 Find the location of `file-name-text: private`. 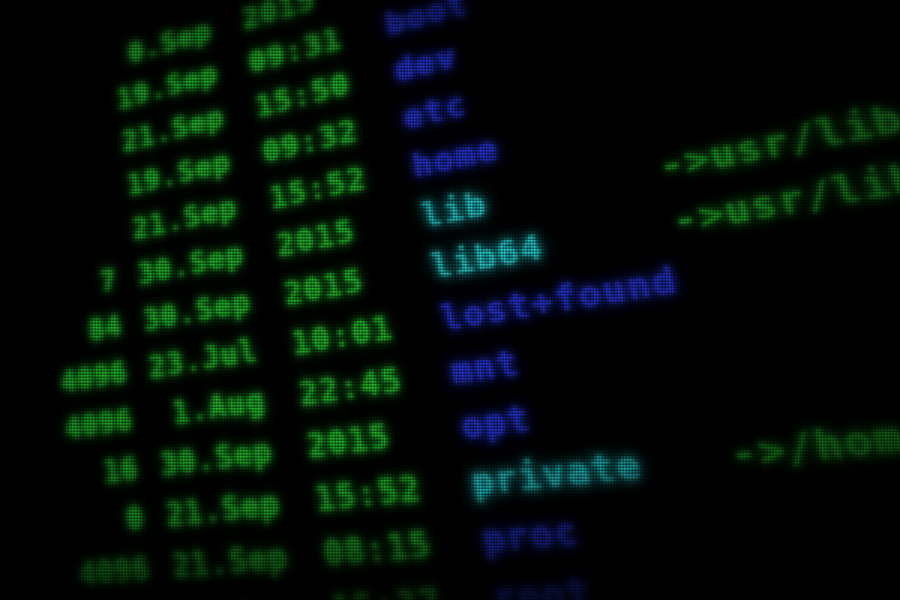

file-name-text: private is located at coordinates (557, 474).